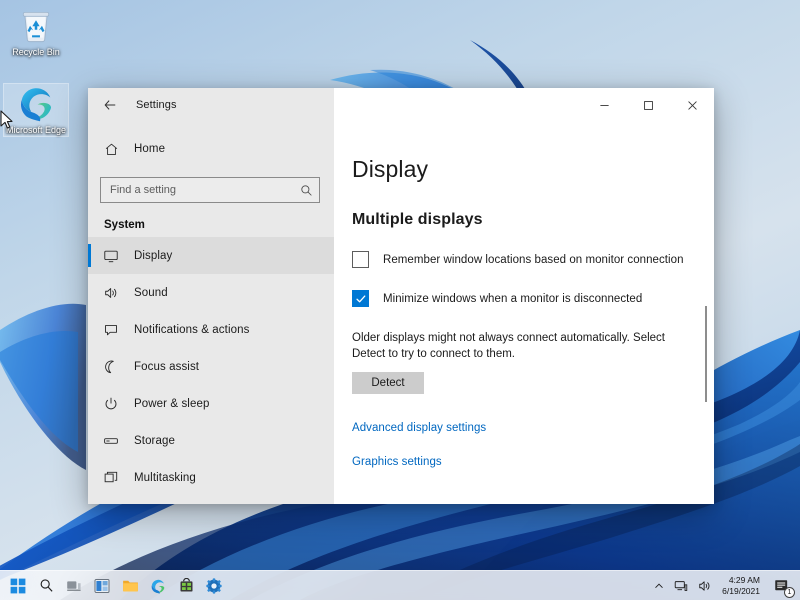  What do you see at coordinates (706, 354) in the screenshot?
I see `scrollbar-thumb` at bounding box center [706, 354].